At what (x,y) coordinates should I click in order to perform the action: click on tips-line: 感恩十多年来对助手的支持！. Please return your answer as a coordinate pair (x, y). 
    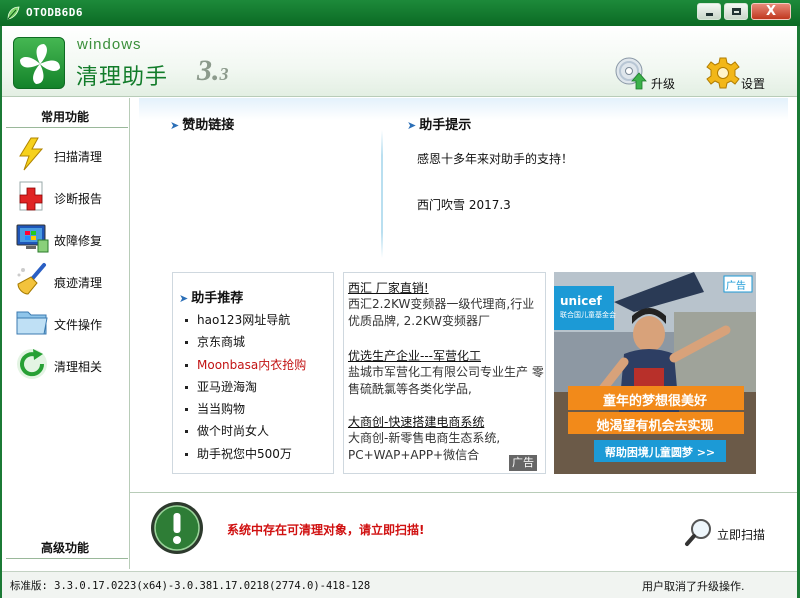
    Looking at the image, I should click on (495, 159).